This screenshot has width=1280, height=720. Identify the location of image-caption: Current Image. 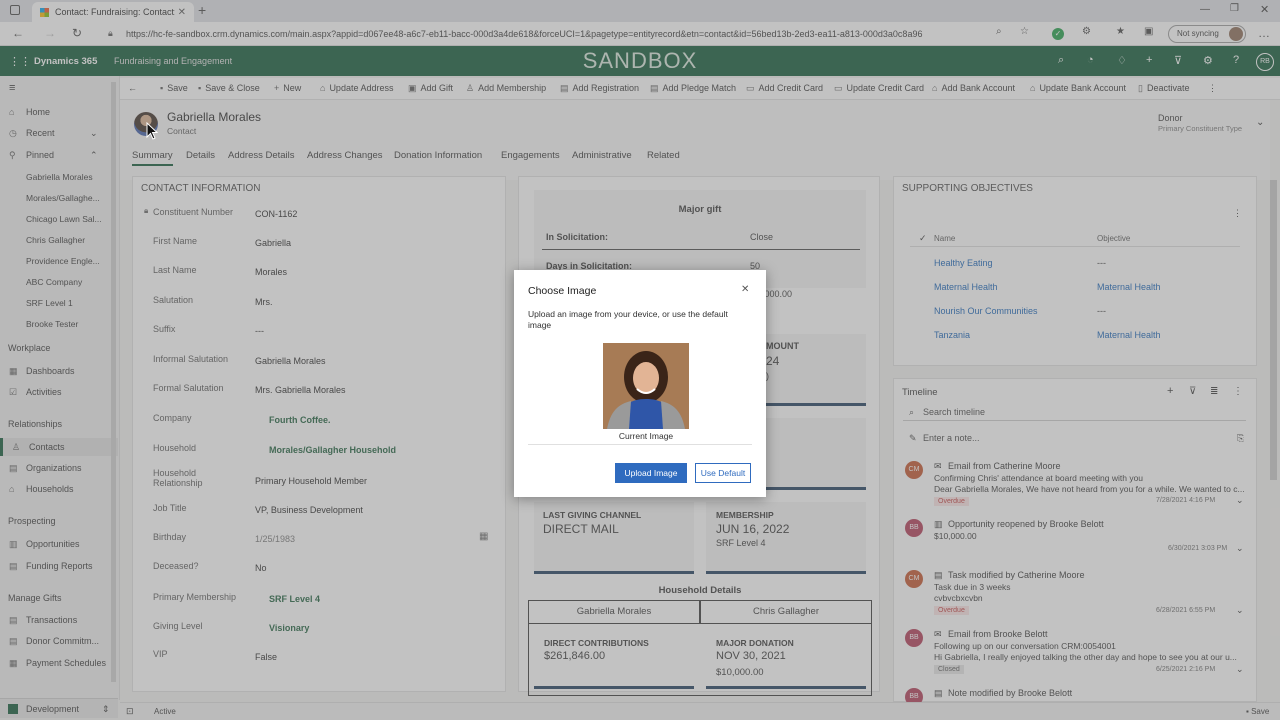
(646, 436).